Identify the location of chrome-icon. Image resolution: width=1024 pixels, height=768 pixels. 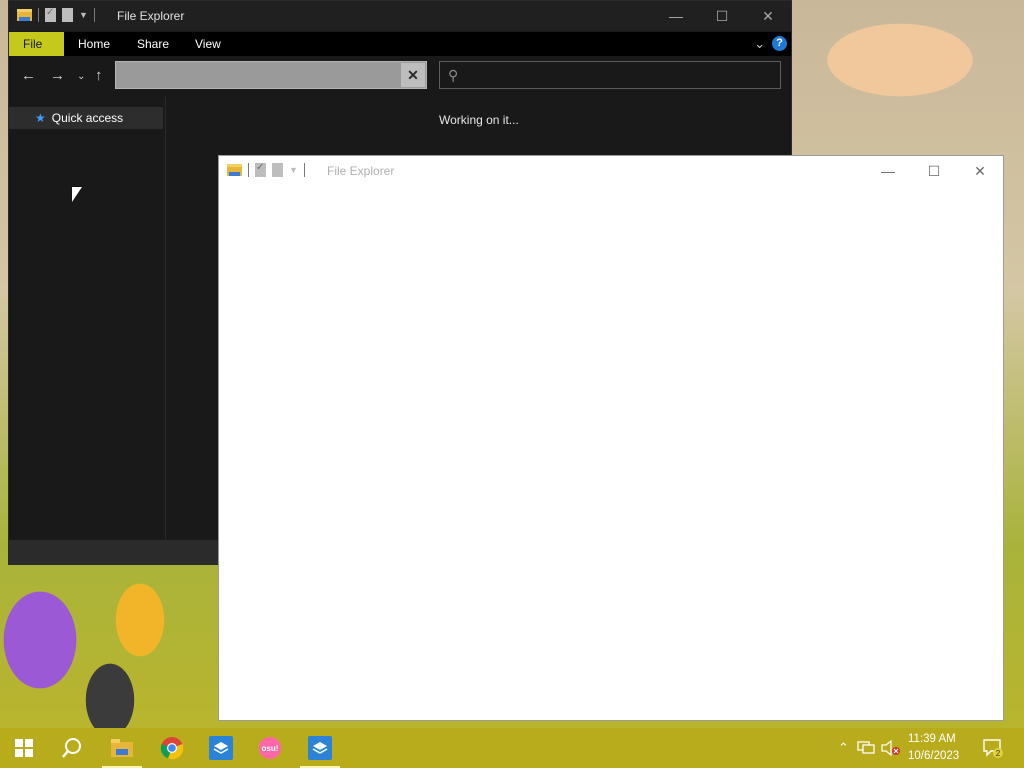
(172, 748).